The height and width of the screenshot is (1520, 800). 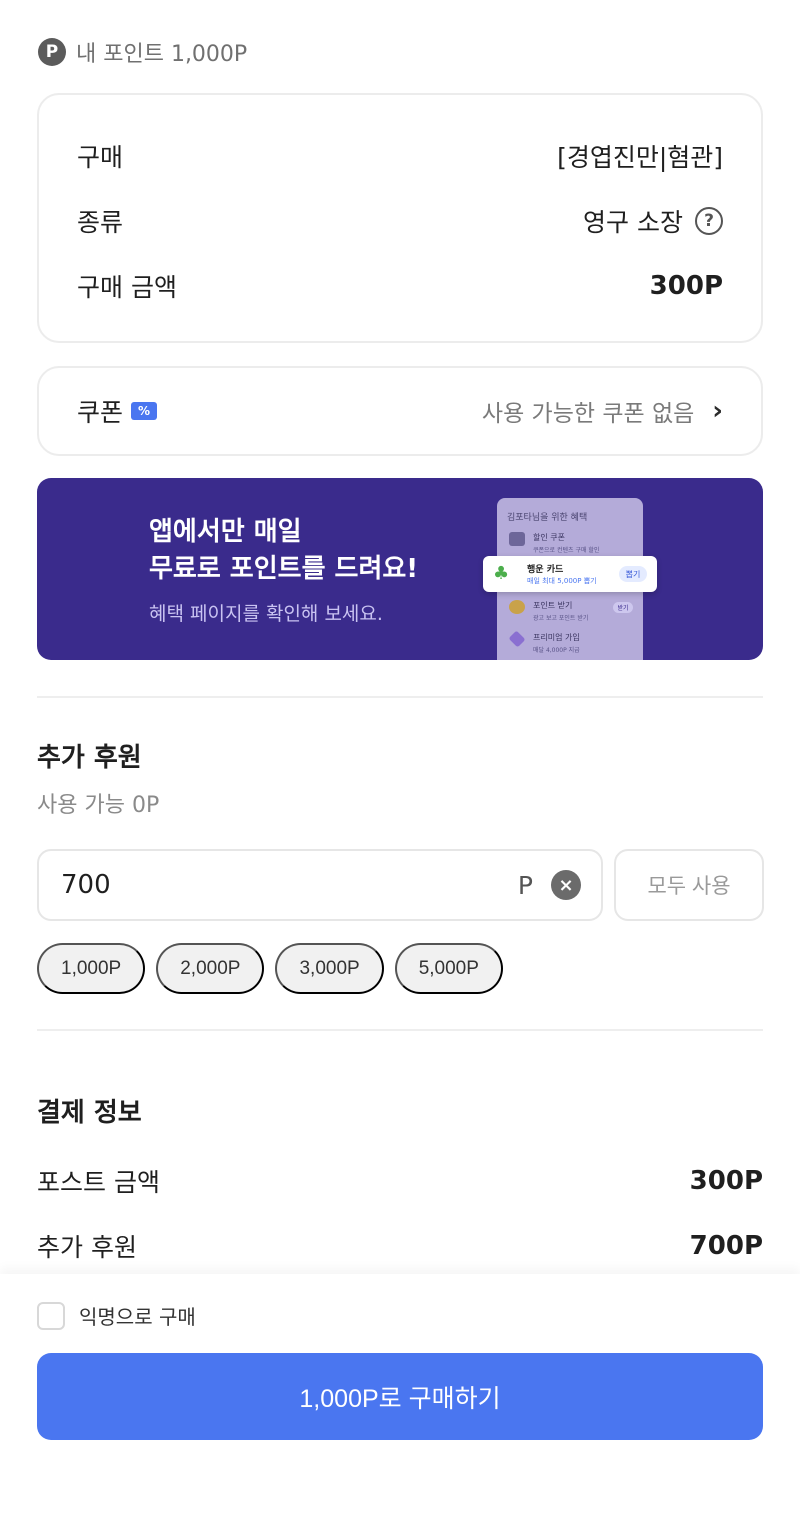 What do you see at coordinates (400, 155) in the screenshot?
I see `purchase-item-row: 구매 [경엽진만|혐관]` at bounding box center [400, 155].